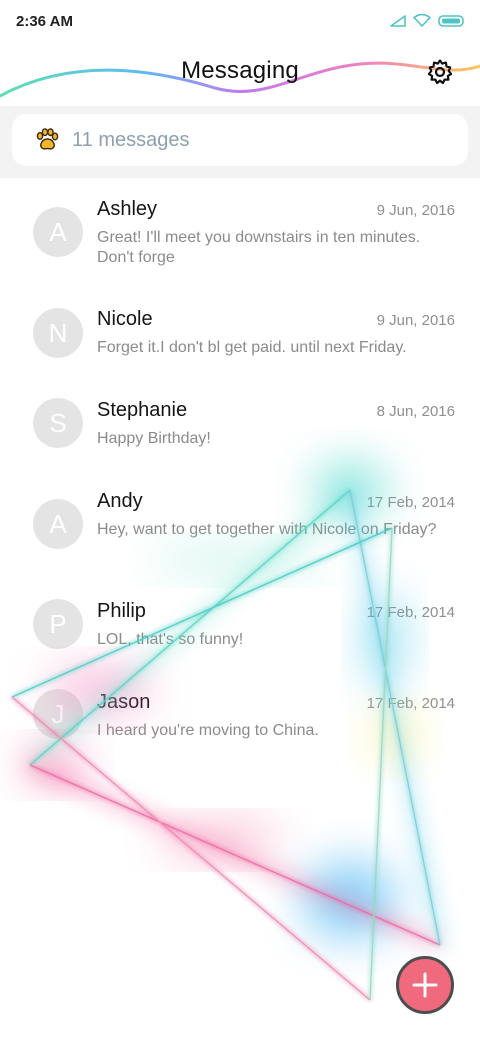 The height and width of the screenshot is (1040, 480). I want to click on summary-strip: 11 messages, so click(240, 142).